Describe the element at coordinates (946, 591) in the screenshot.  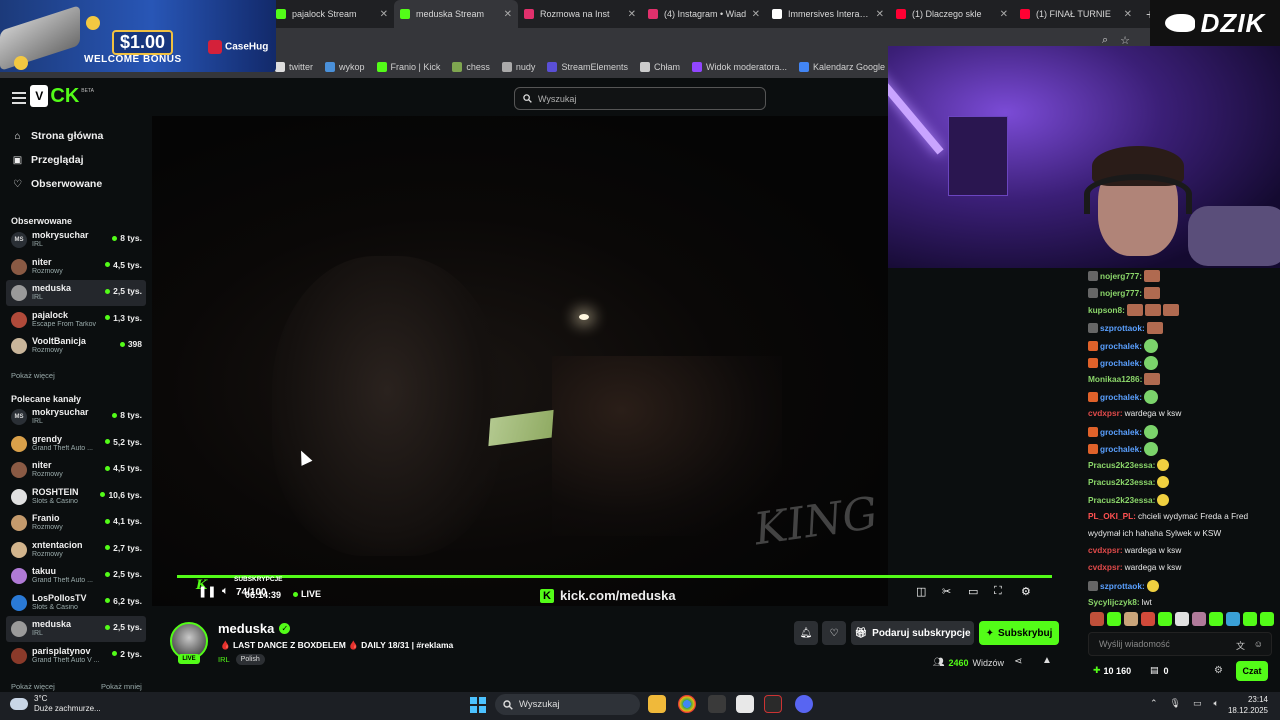
I see `clip-button: ✂︎` at that location.